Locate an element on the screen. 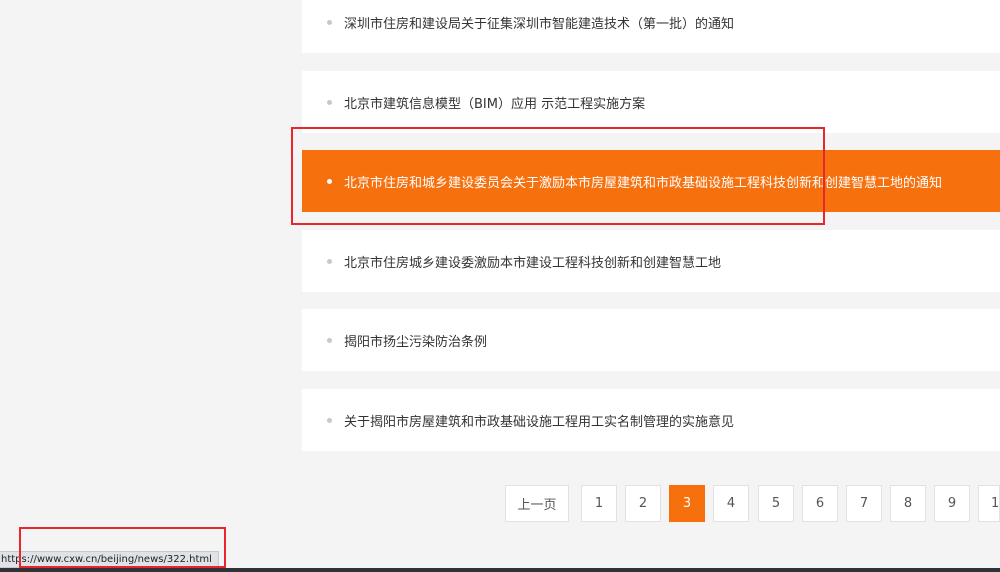 The height and width of the screenshot is (572, 1000). page-button-8: 8 is located at coordinates (908, 503).